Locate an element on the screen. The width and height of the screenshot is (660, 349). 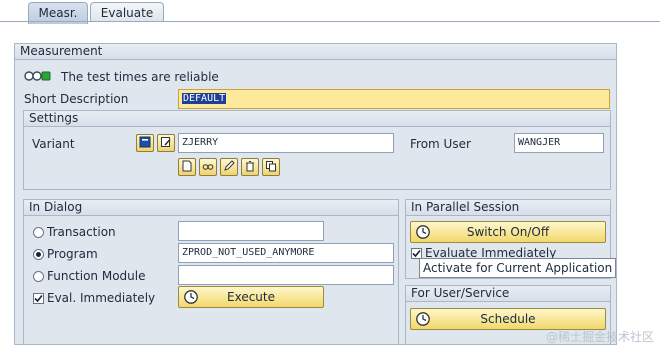
execute-button: Execute is located at coordinates (251, 297).